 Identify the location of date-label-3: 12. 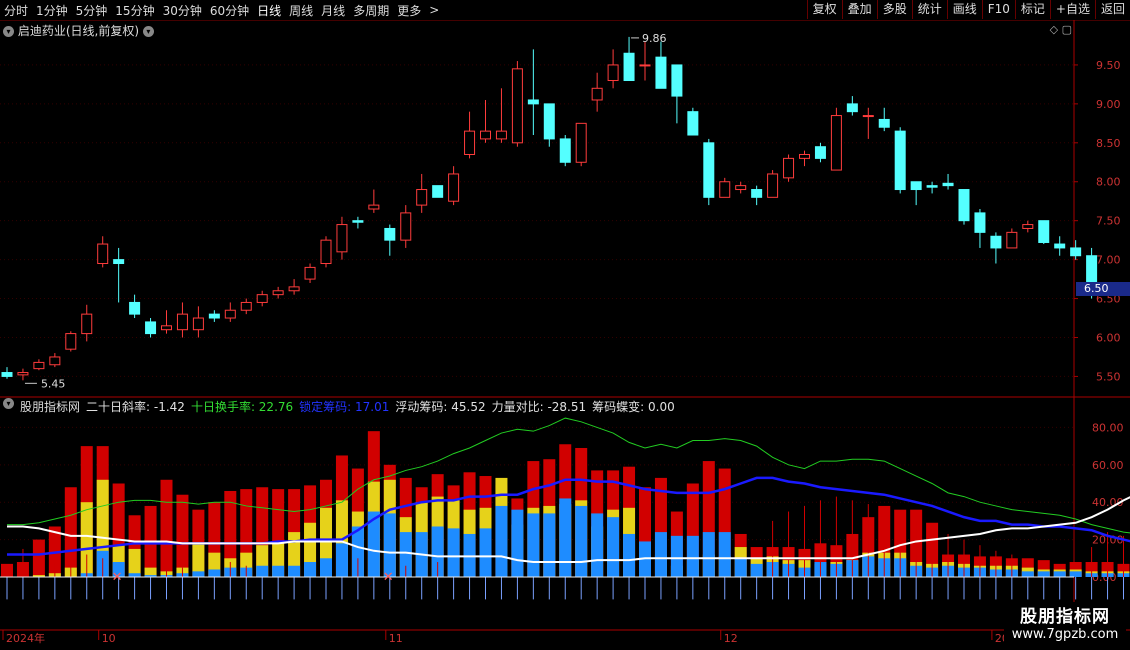
(731, 638).